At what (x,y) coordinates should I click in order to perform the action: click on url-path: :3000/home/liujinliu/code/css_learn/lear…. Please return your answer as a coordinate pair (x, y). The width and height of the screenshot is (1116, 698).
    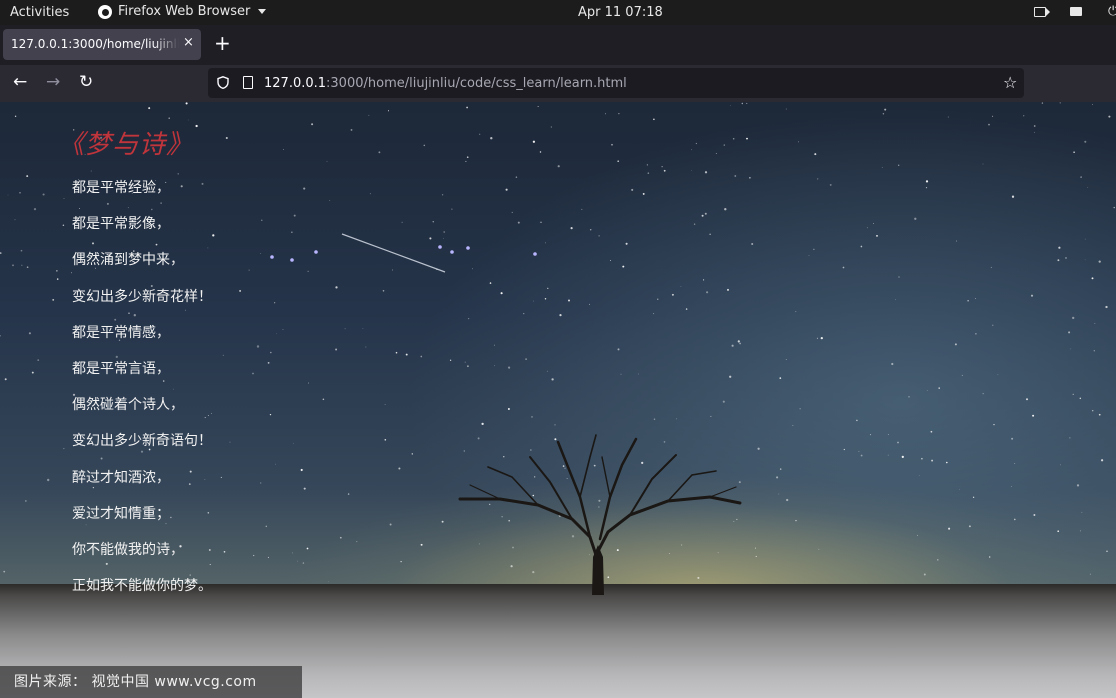
    Looking at the image, I should click on (476, 83).